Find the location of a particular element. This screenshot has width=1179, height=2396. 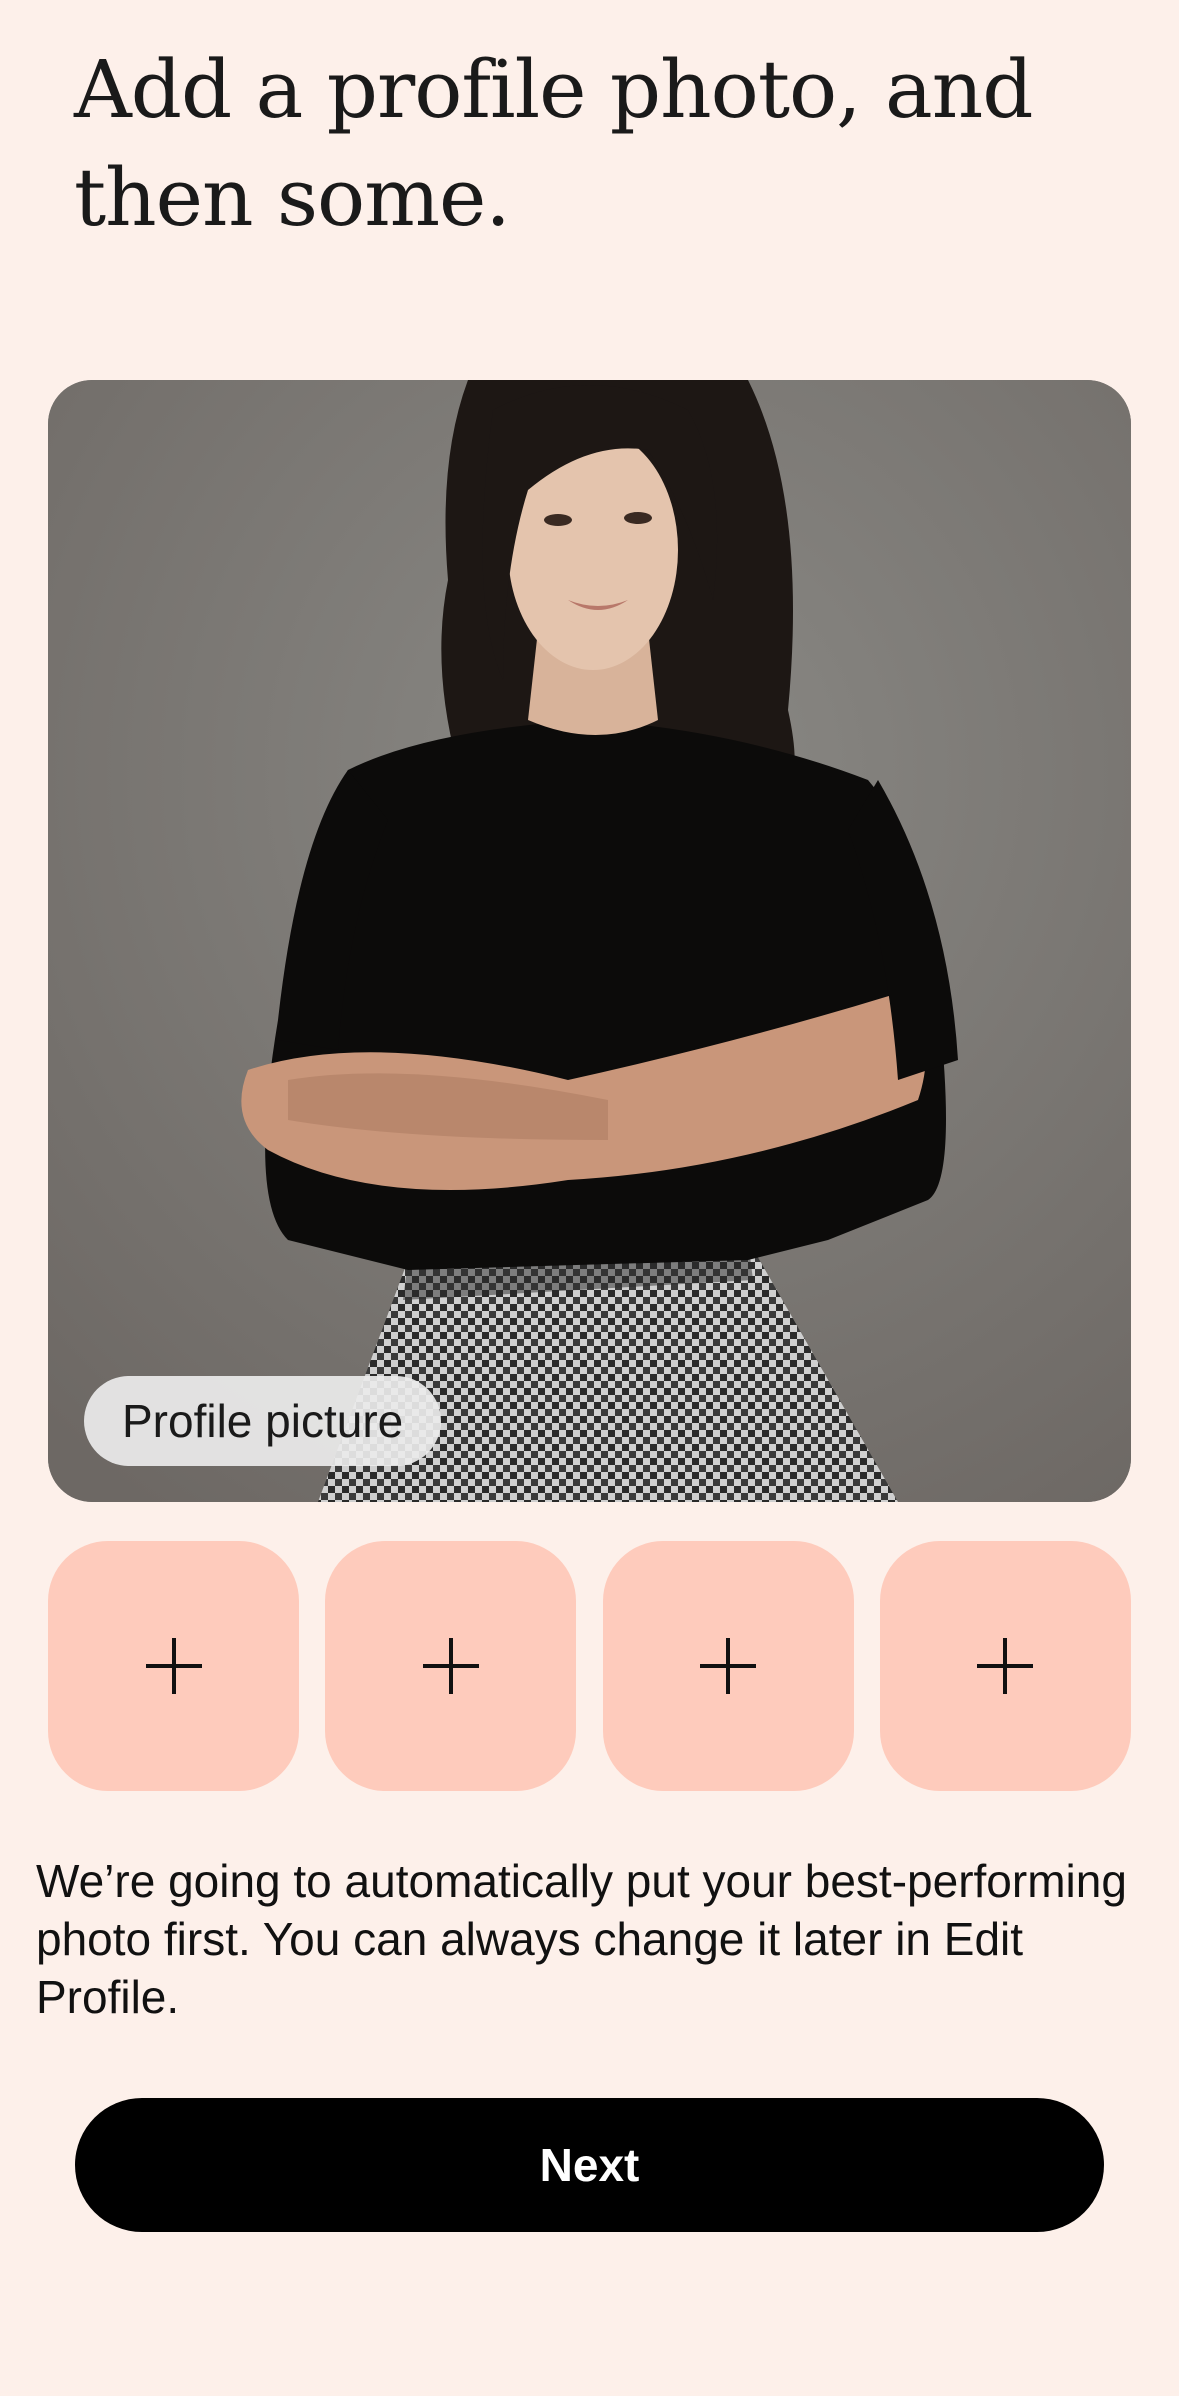

profile-picture-label: Profile picture is located at coordinates (263, 1421).